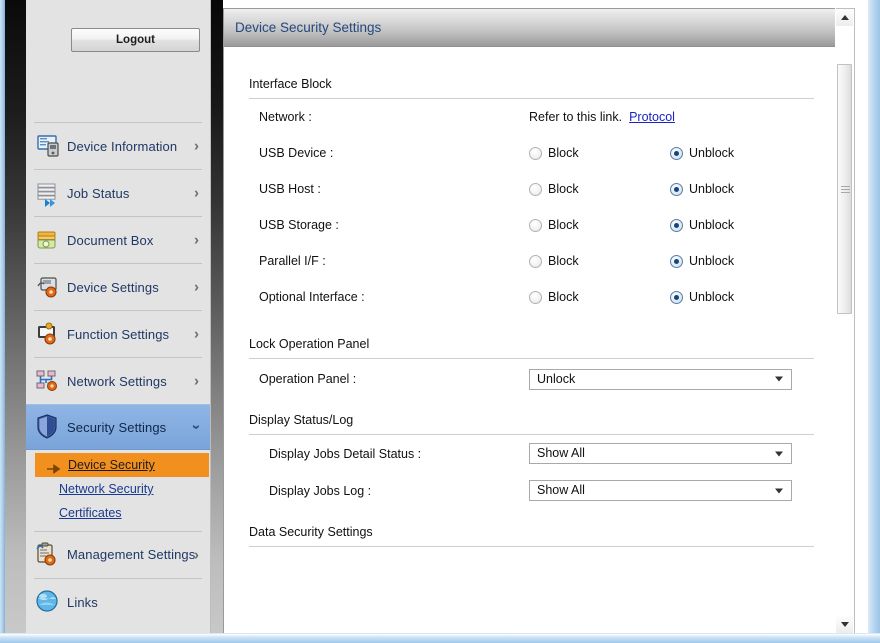 The image size is (880, 643). Describe the element at coordinates (599, 297) in the screenshot. I see `radio-optional-interface-block: Block` at that location.